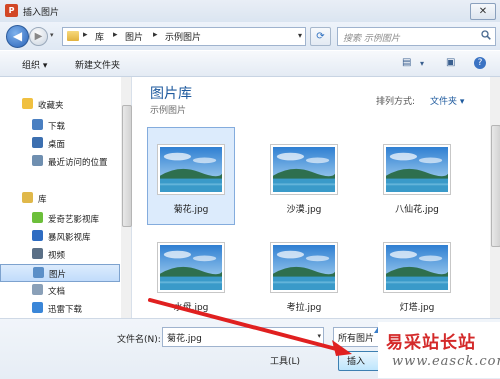 Image resolution: width=500 pixels, height=379 pixels. I want to click on sidebar-item: 收藏夹, so click(60, 104).